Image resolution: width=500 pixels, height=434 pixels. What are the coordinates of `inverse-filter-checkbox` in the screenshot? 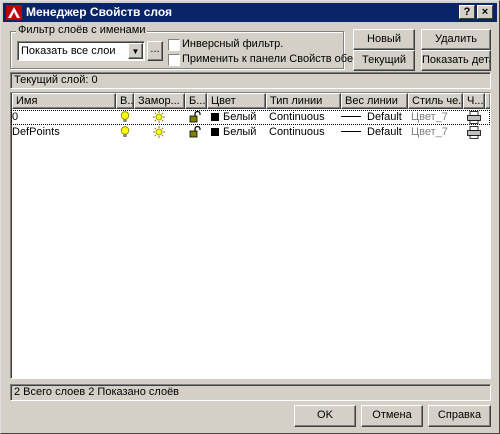 It's located at (174, 45).